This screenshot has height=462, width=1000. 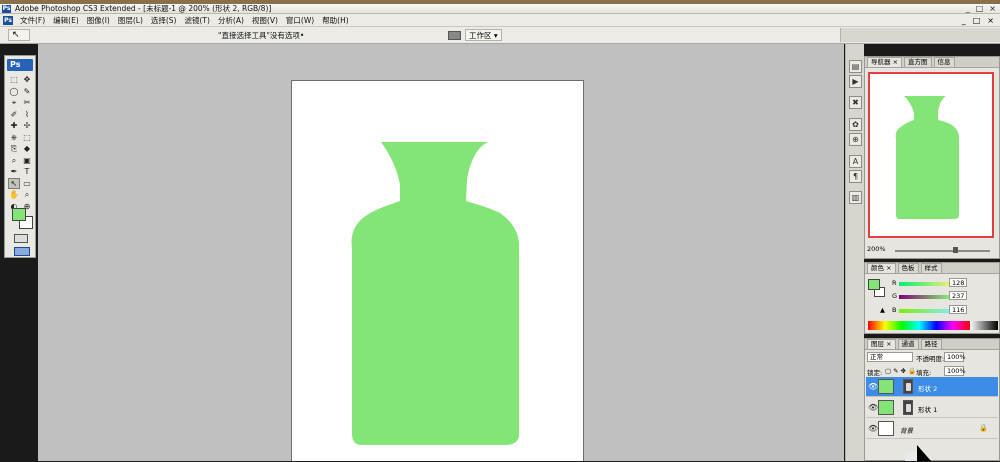 I want to click on history-panel-icon: ▤, so click(x=855, y=66).